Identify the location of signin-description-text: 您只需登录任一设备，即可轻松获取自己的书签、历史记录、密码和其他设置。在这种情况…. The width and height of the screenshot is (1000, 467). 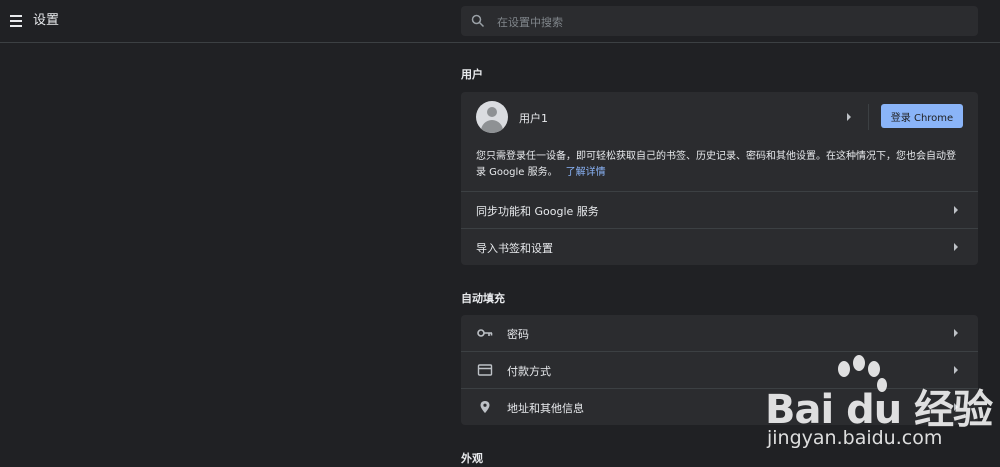
(716, 164).